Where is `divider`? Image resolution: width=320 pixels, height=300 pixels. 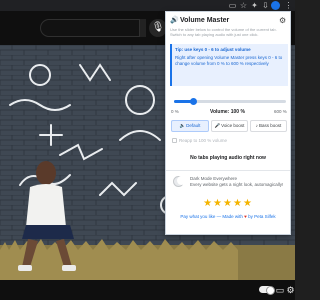
divider is located at coordinates (228, 170).